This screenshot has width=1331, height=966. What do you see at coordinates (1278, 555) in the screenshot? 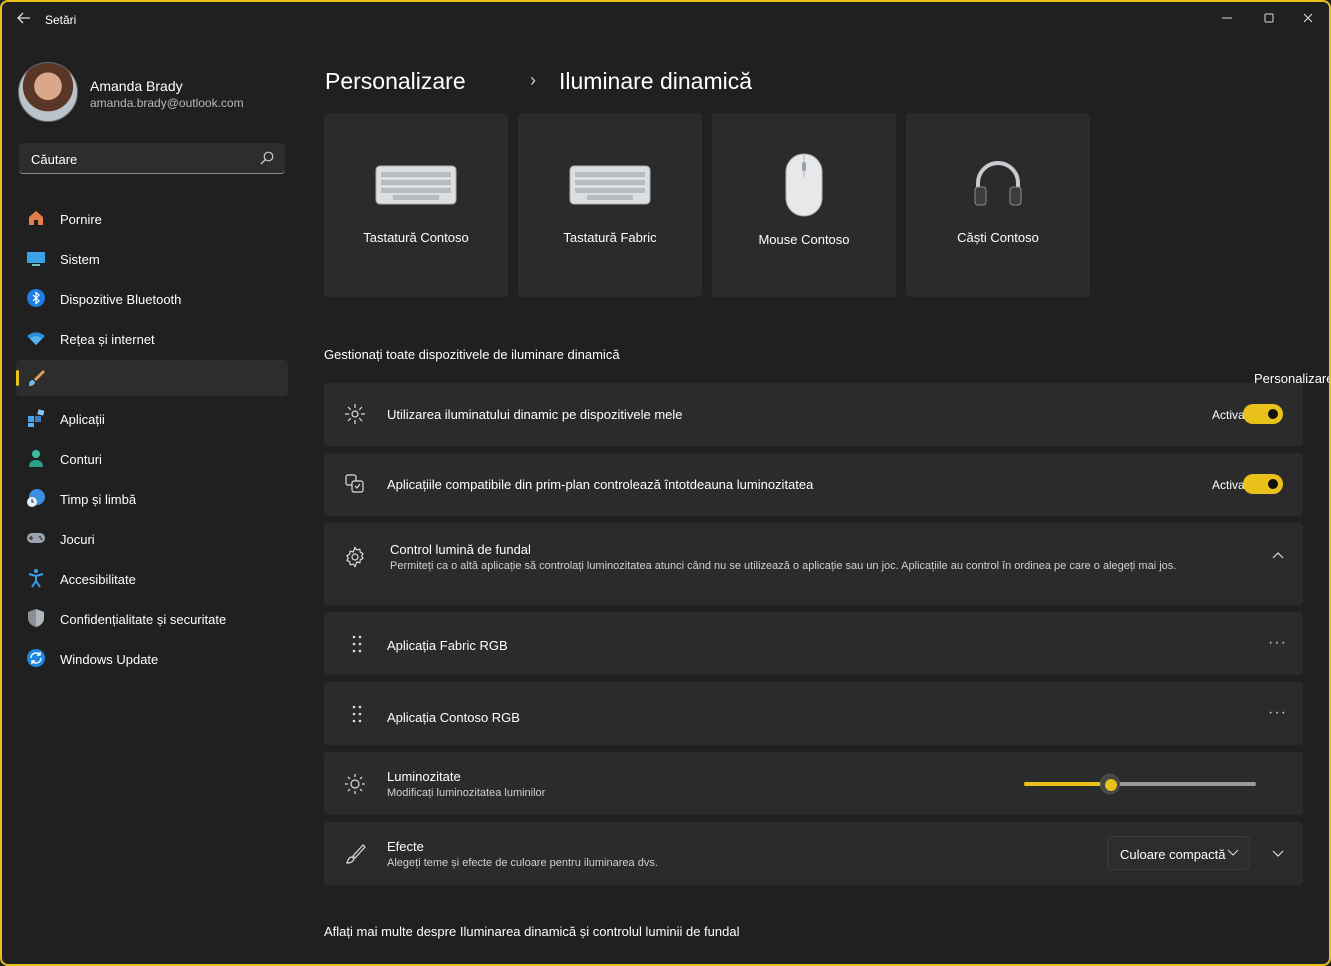
I see `chevron-up-icon` at bounding box center [1278, 555].